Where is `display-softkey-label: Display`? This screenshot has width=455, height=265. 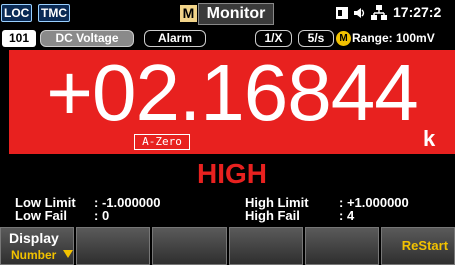
display-softkey-label: Display is located at coordinates (34, 238).